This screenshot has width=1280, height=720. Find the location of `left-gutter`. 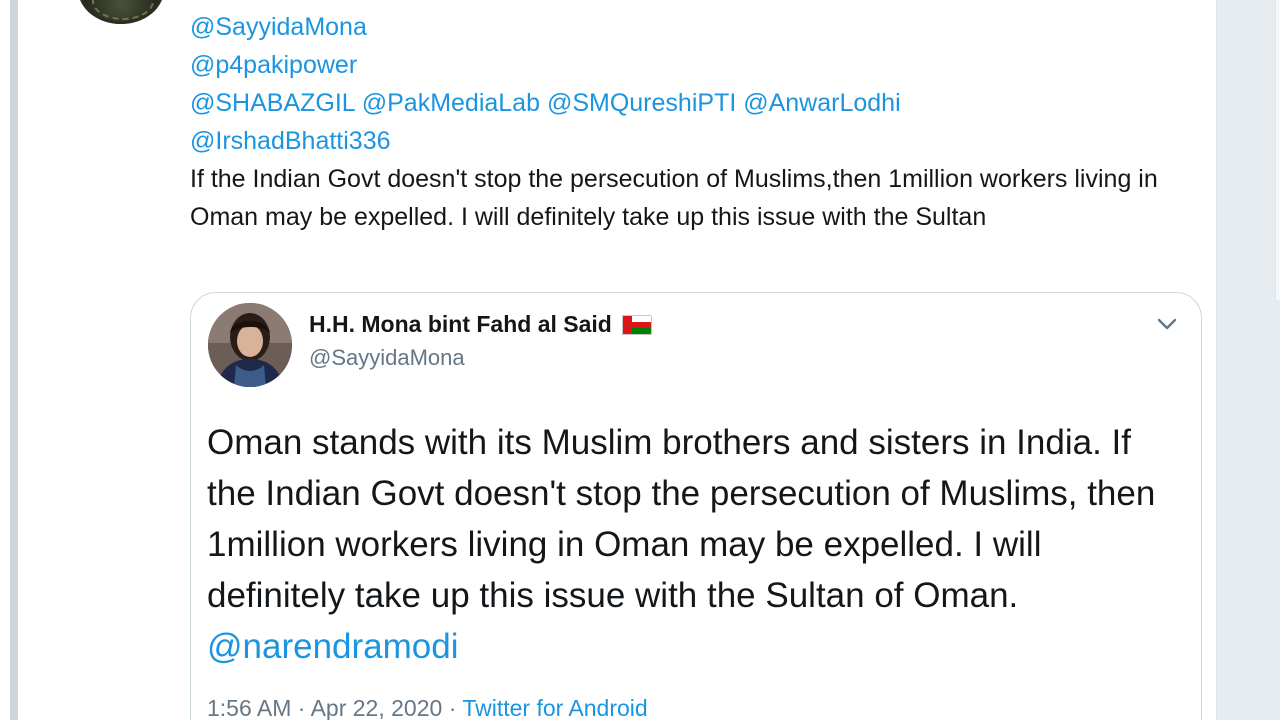

left-gutter is located at coordinates (10, 360).